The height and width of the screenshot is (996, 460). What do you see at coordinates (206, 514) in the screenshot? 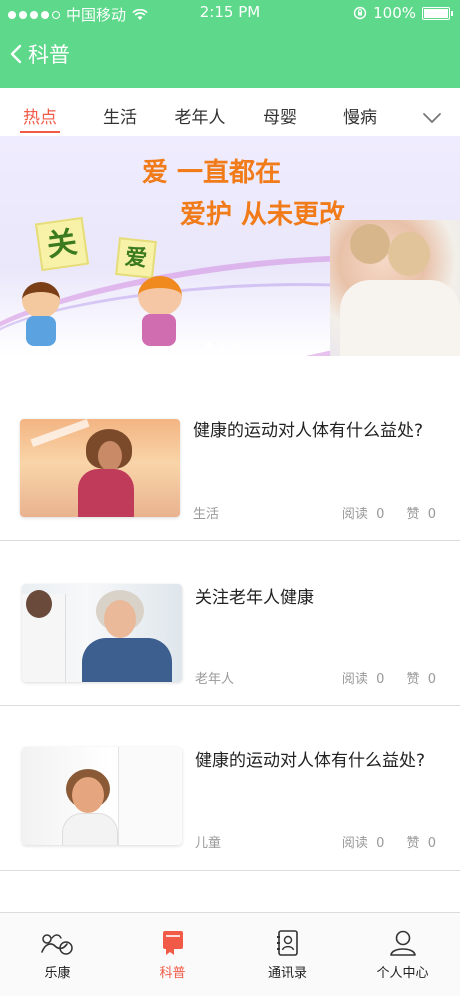
I see `article-category: 生活` at bounding box center [206, 514].